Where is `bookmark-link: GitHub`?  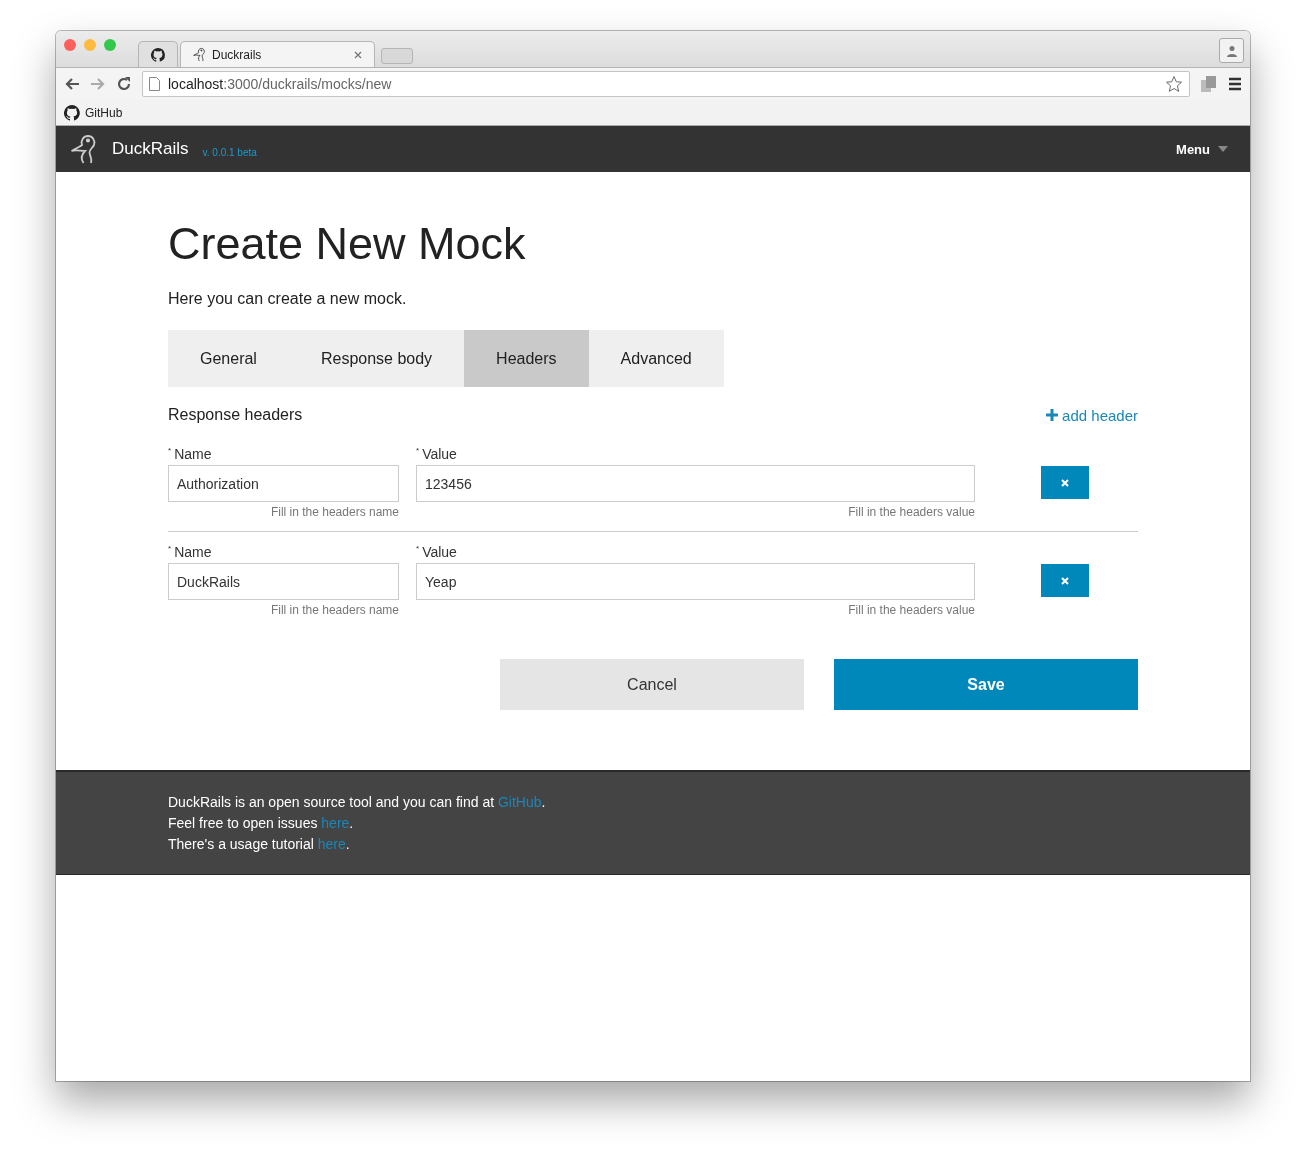
bookmark-link: GitHub is located at coordinates (93, 112).